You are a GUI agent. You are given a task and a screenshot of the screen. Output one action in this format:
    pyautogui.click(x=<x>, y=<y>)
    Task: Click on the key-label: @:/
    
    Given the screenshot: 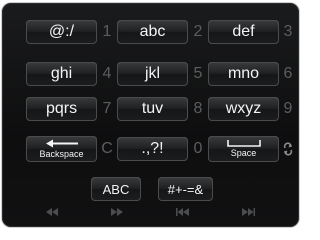 What is the action you would take?
    pyautogui.click(x=61, y=31)
    